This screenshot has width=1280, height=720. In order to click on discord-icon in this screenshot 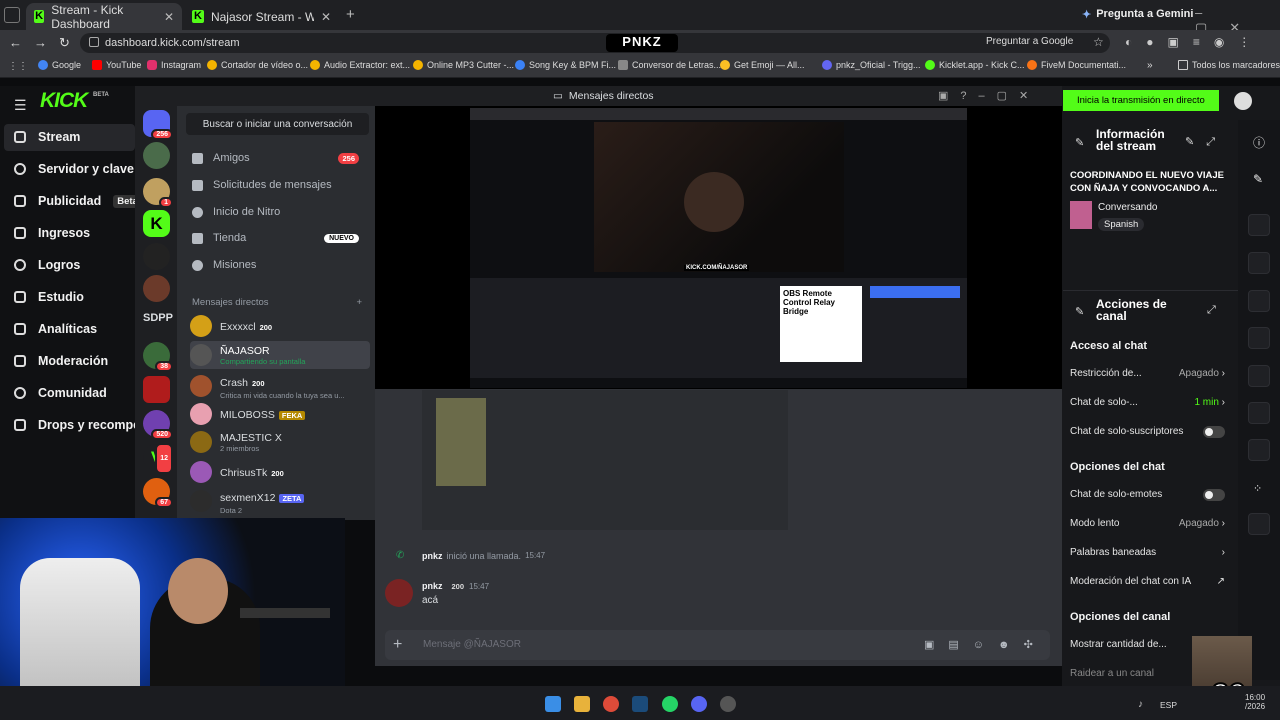, I will do `click(699, 704)`.